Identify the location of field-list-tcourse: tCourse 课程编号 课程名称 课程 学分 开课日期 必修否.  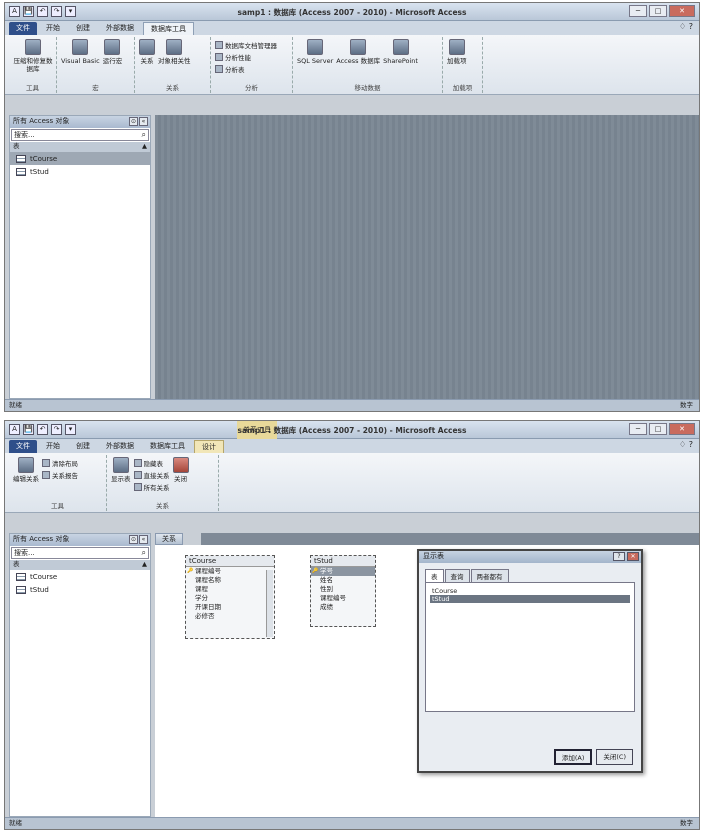
(230, 597).